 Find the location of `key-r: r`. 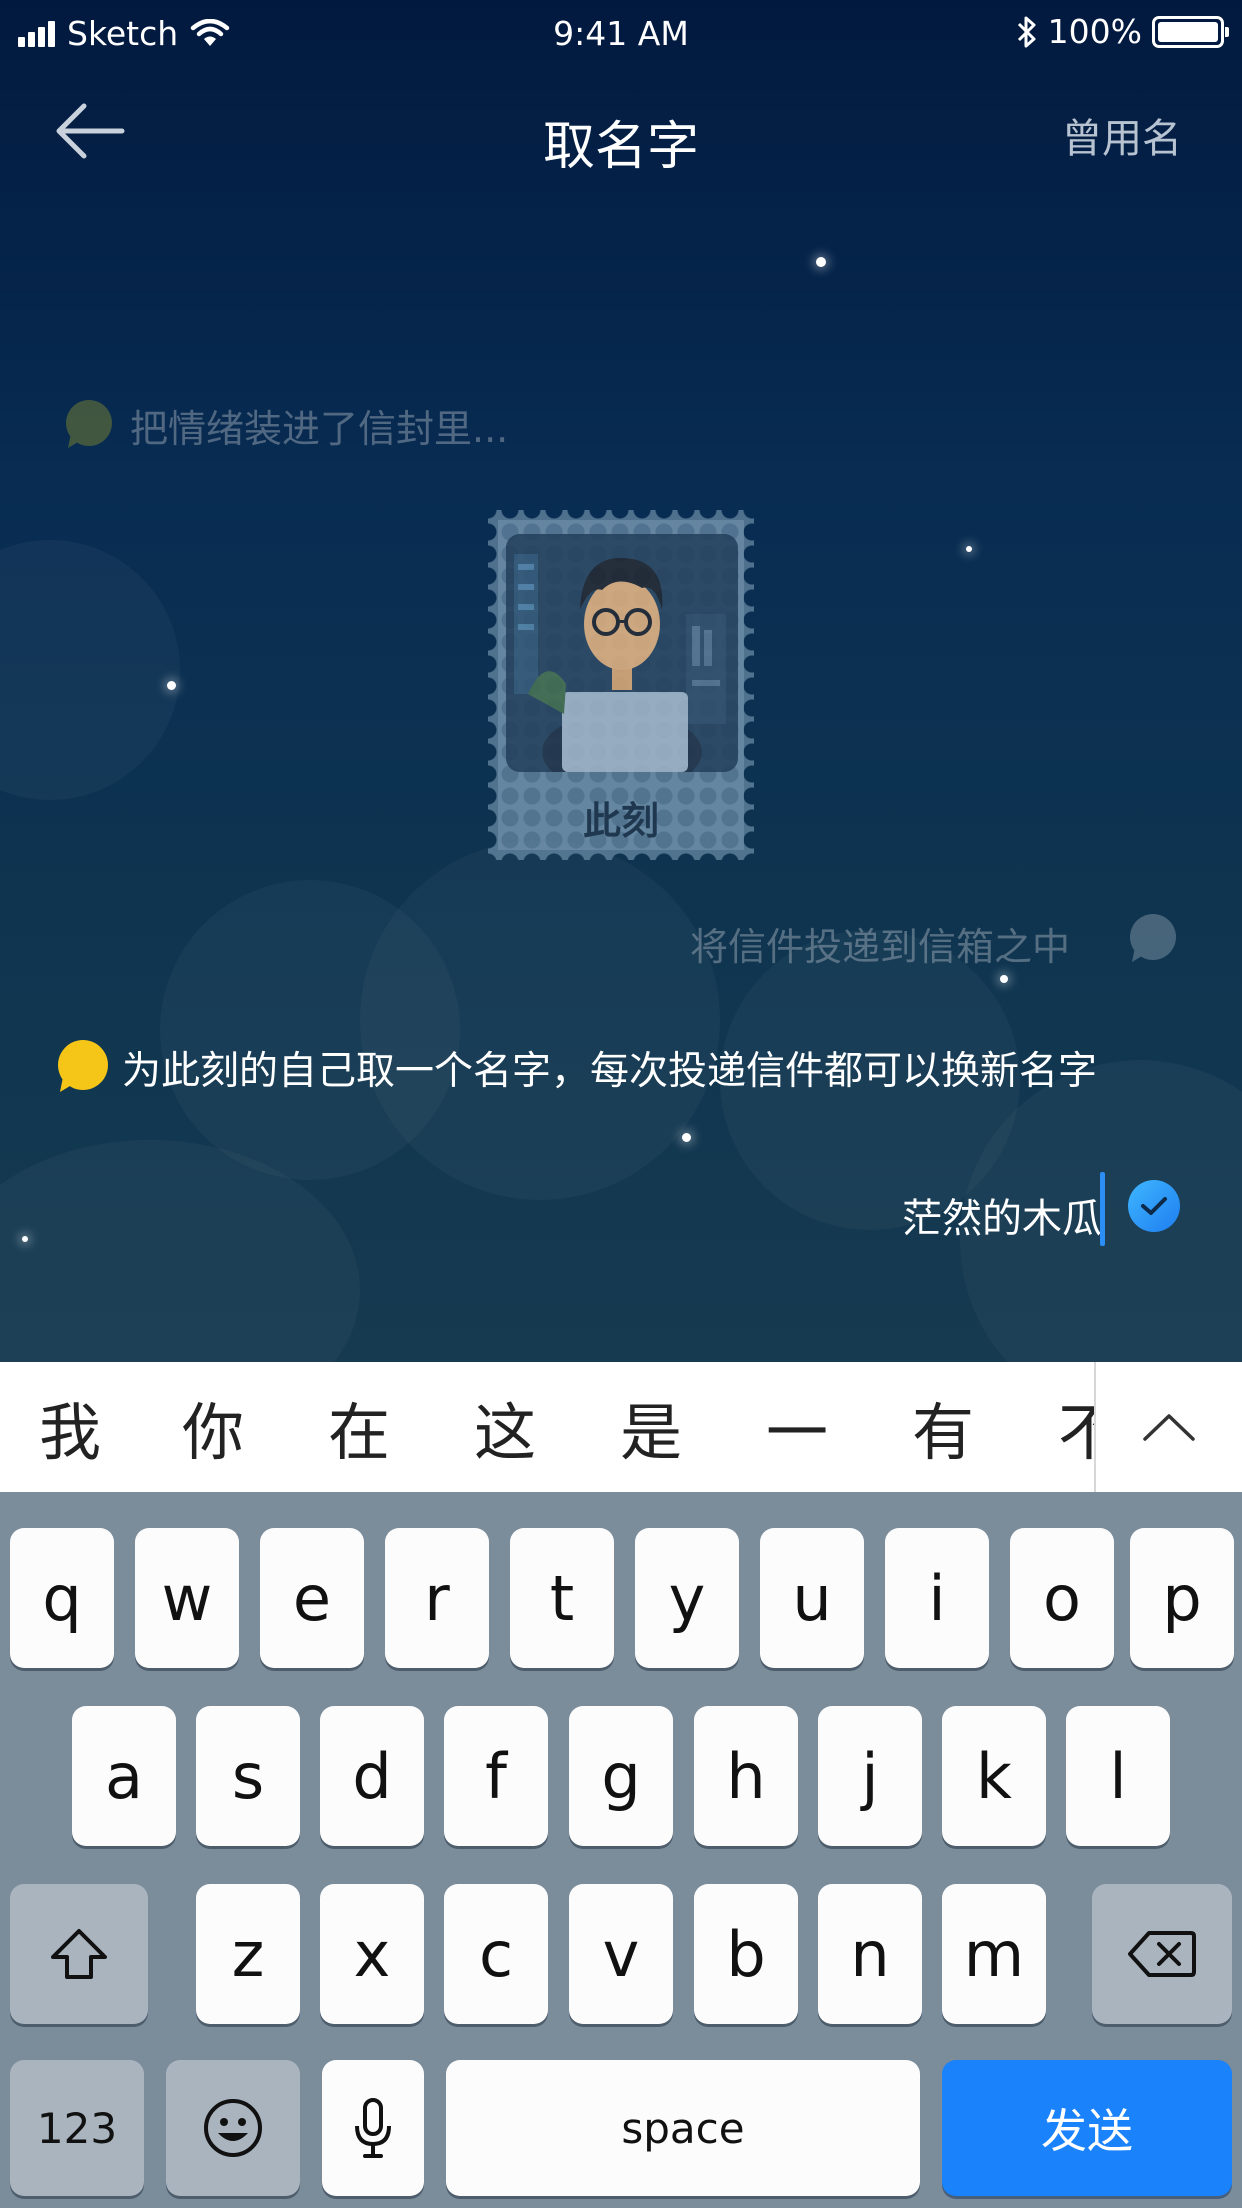

key-r: r is located at coordinates (437, 1598).